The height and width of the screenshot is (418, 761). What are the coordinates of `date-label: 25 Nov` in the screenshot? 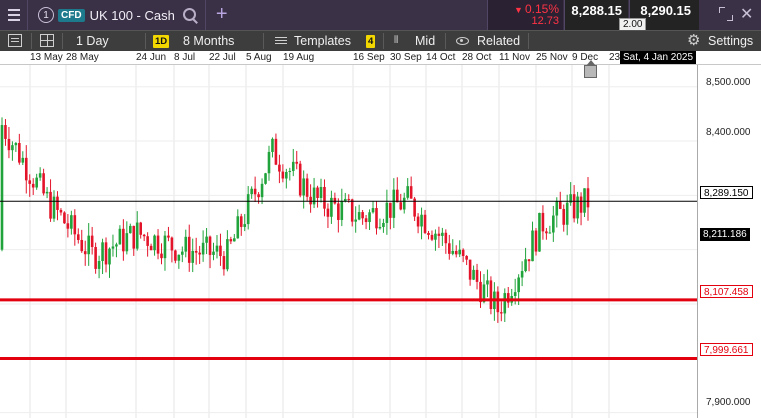 It's located at (552, 57).